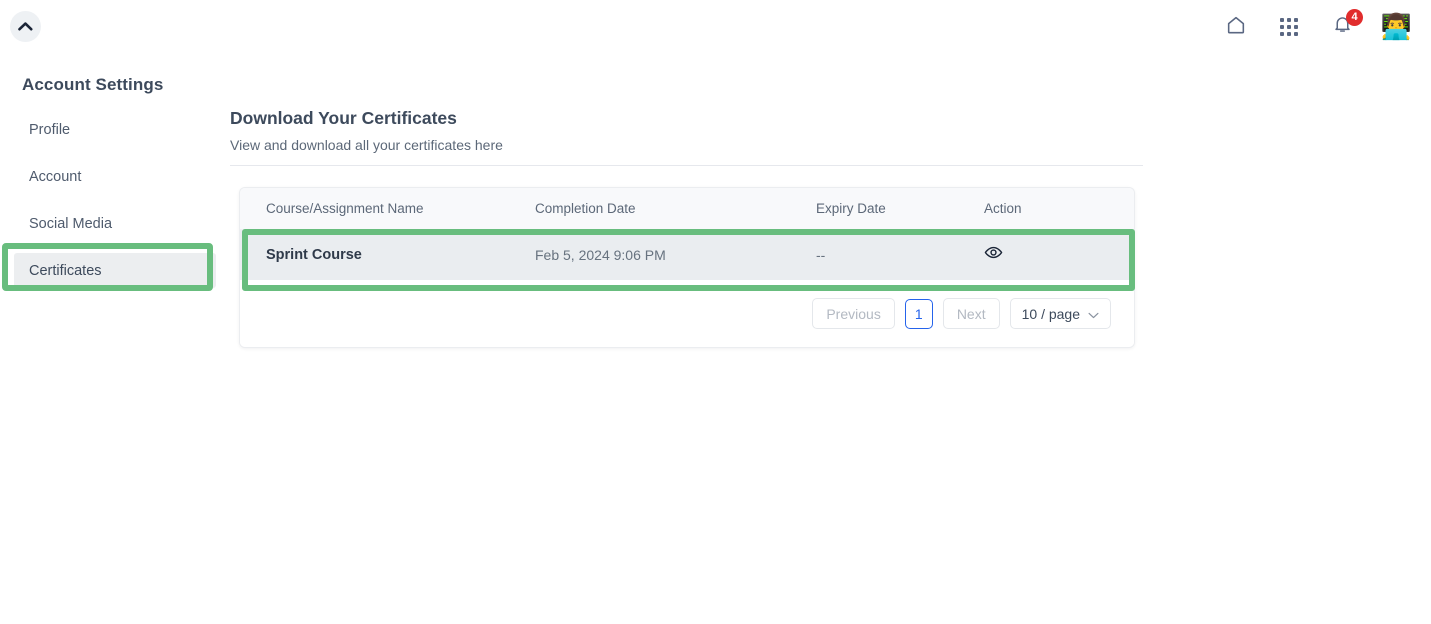 The width and height of the screenshot is (1431, 624). I want to click on avatar: 👨‍💻, so click(1396, 27).